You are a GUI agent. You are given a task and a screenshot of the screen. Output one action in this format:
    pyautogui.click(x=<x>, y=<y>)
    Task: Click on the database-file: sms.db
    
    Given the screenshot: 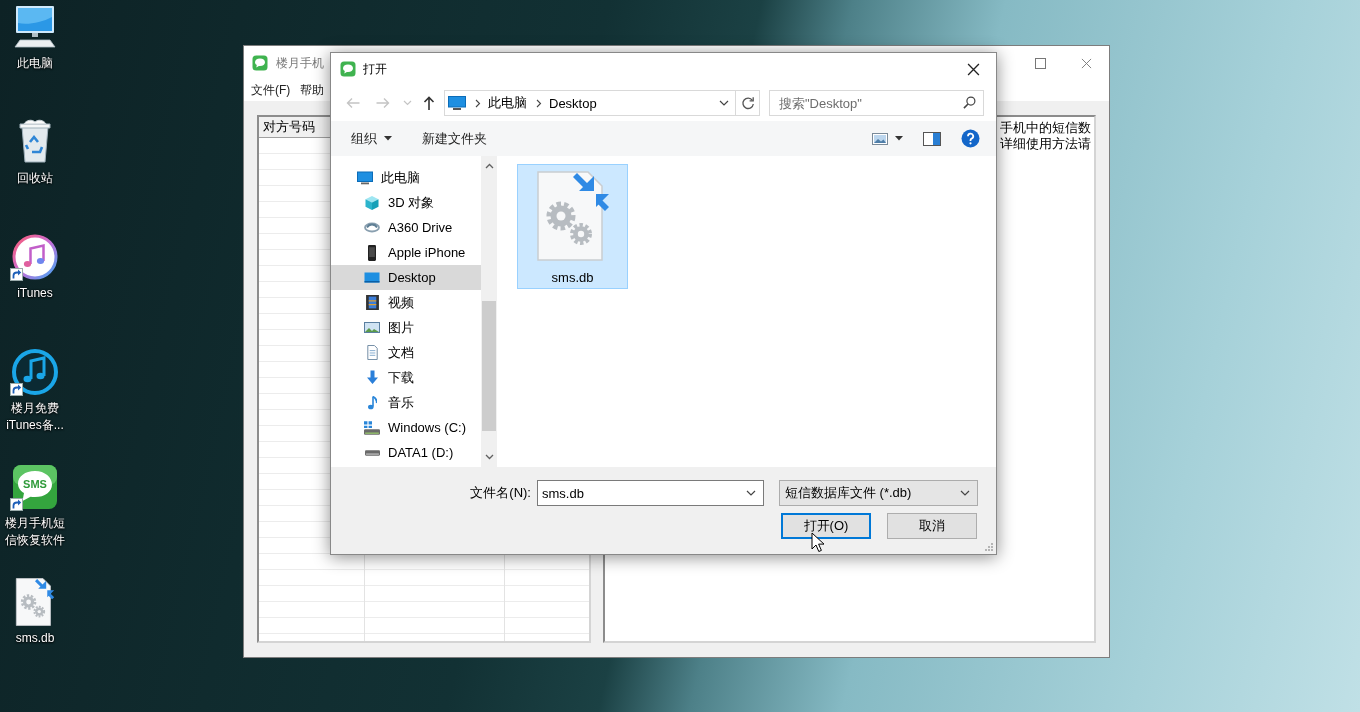 What is the action you would take?
    pyautogui.click(x=35, y=612)
    